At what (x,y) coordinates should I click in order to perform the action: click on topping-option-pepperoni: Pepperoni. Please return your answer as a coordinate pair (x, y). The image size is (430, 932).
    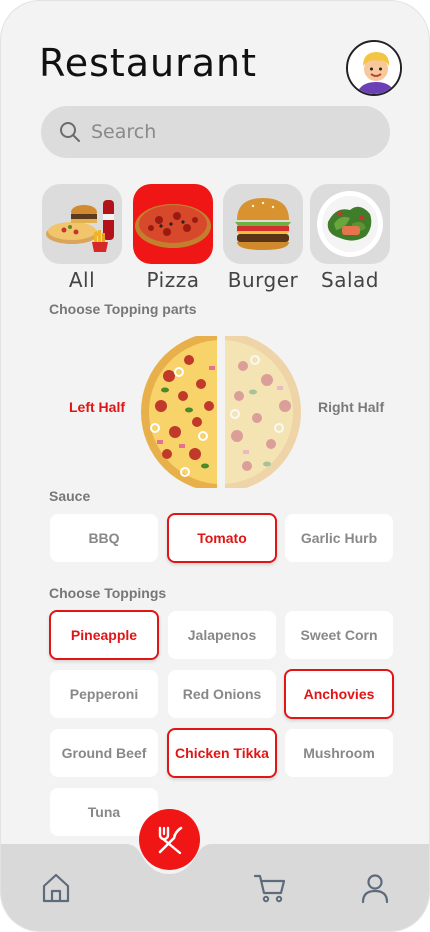
    Looking at the image, I should click on (104, 694).